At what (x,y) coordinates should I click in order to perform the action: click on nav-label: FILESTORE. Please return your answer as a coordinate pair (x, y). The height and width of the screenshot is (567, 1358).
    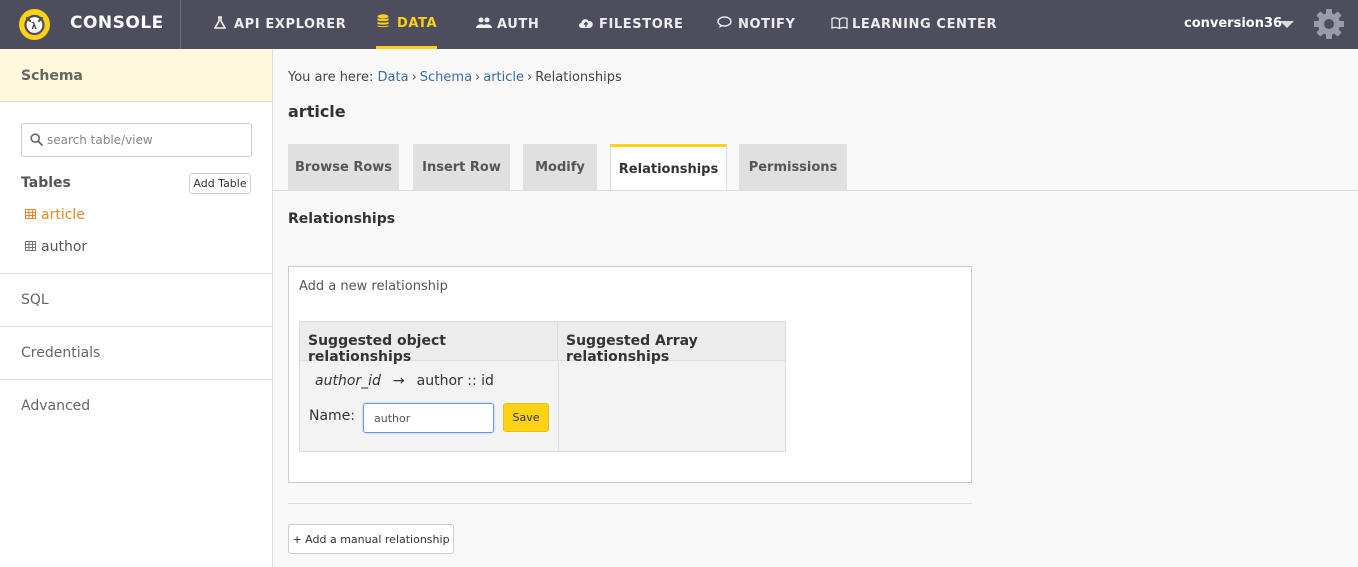
    Looking at the image, I should click on (641, 24).